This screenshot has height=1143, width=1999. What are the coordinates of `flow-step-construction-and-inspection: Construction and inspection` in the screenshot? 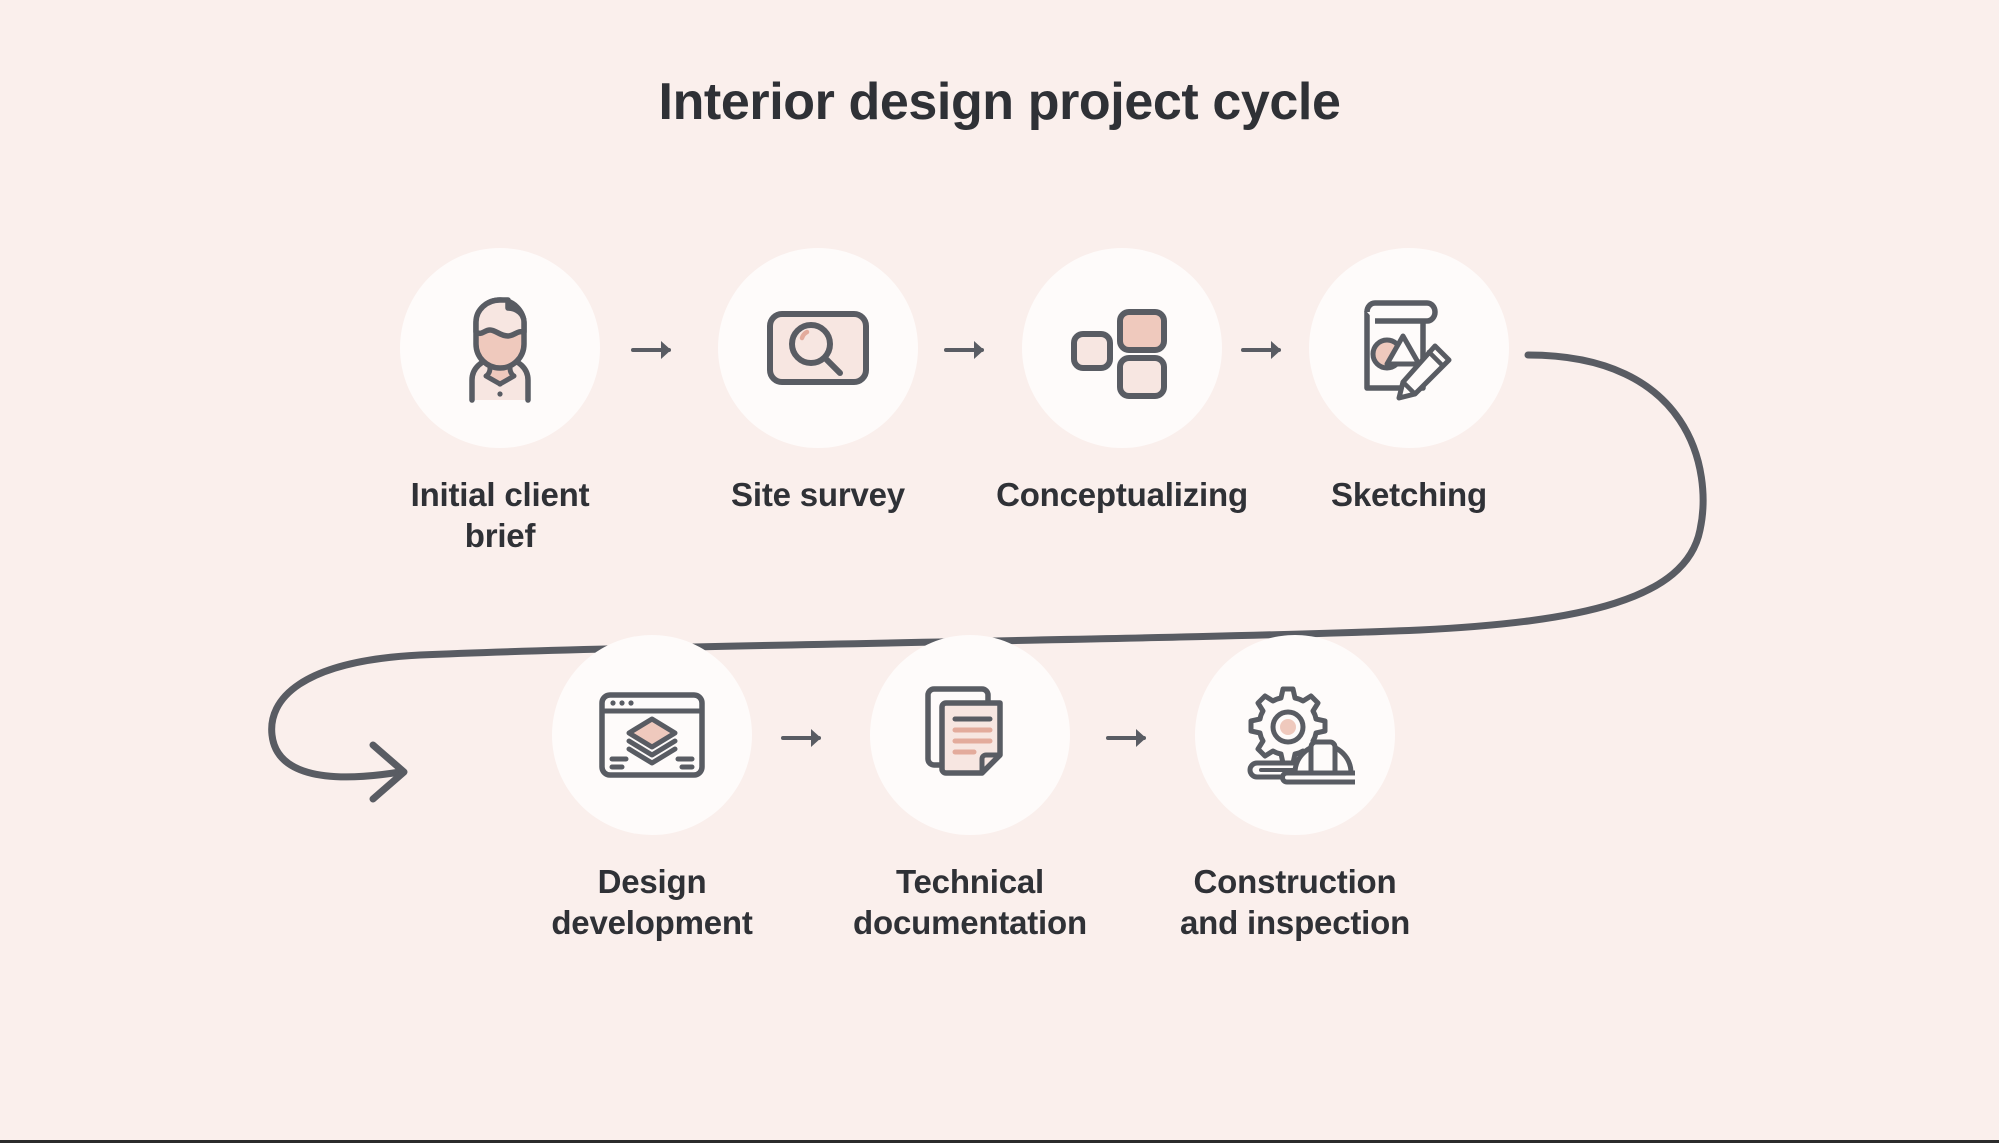 It's located at (1295, 789).